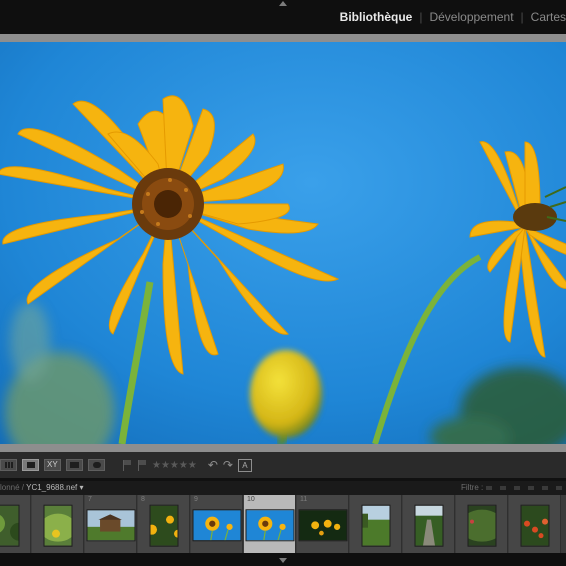 The height and width of the screenshot is (566, 566). What do you see at coordinates (8, 465) in the screenshot?
I see `grid-view-button` at bounding box center [8, 465].